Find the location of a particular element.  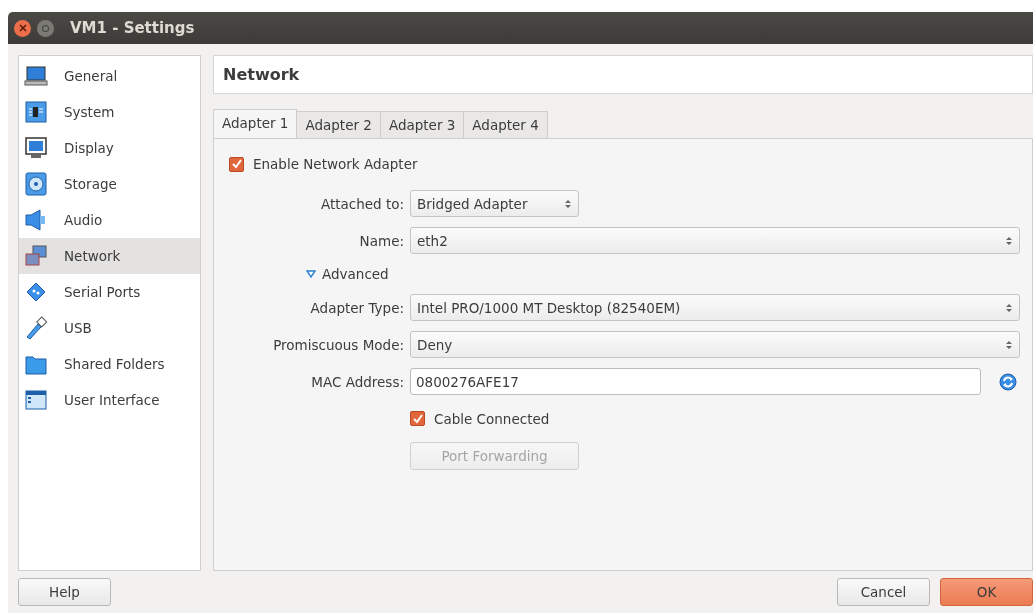

window-icon is located at coordinates (36, 400).